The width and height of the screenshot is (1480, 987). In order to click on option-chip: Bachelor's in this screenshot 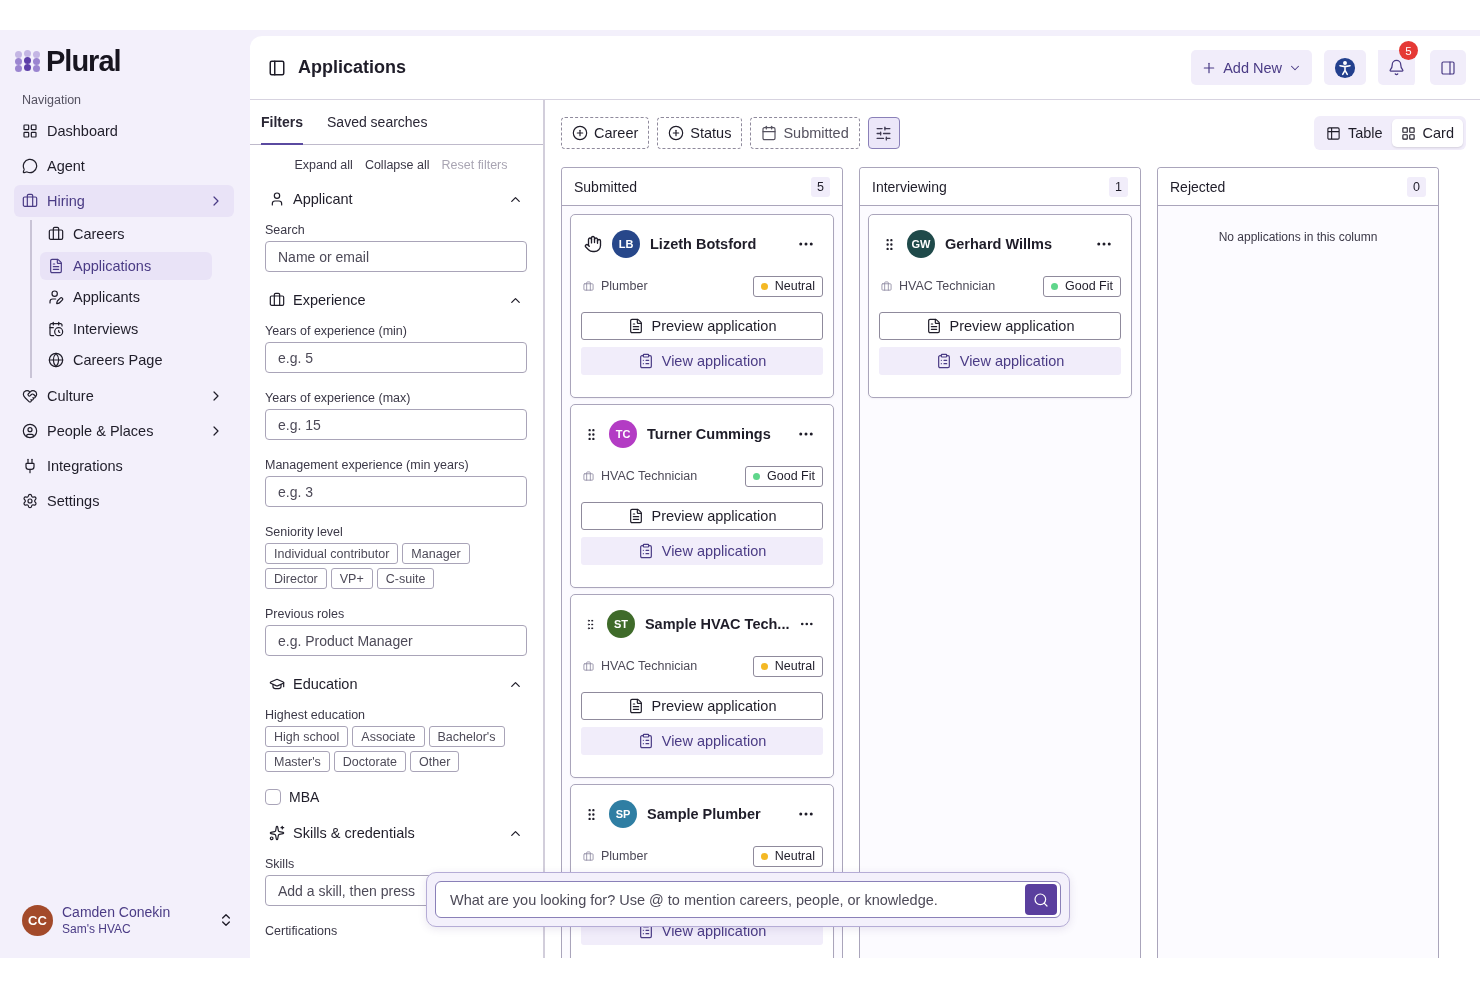, I will do `click(466, 736)`.